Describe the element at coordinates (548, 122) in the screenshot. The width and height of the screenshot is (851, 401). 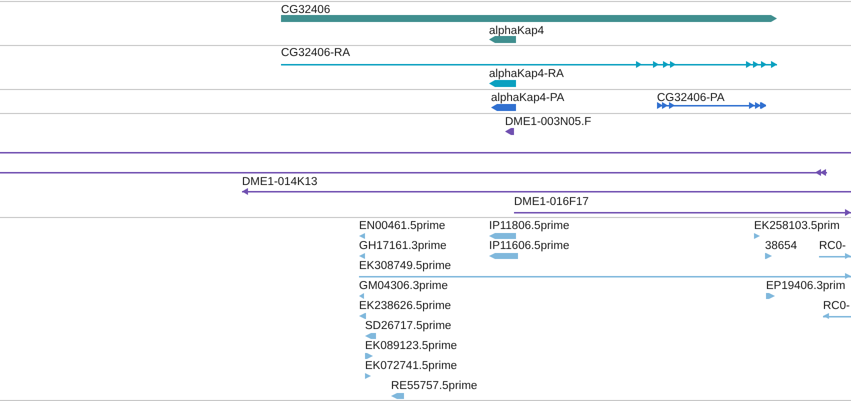
I see `feature-label: DME1-003N05.F` at that location.